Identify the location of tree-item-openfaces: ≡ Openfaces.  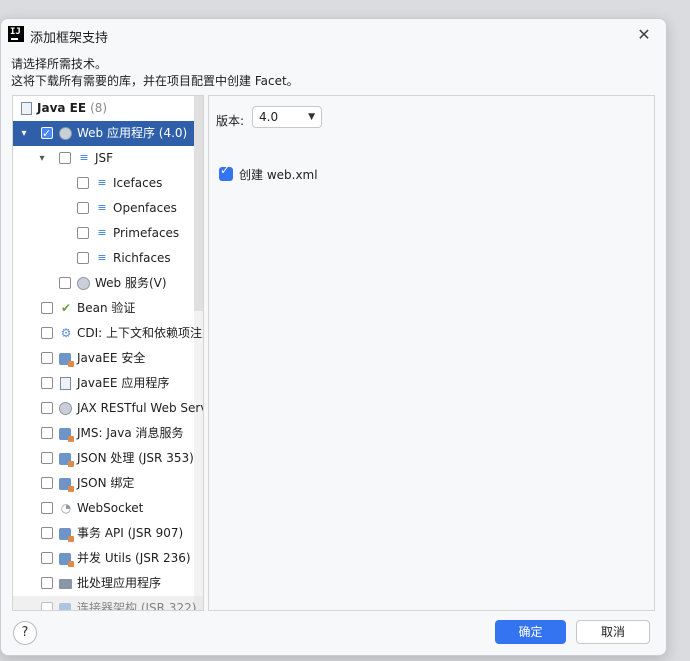
(103, 208).